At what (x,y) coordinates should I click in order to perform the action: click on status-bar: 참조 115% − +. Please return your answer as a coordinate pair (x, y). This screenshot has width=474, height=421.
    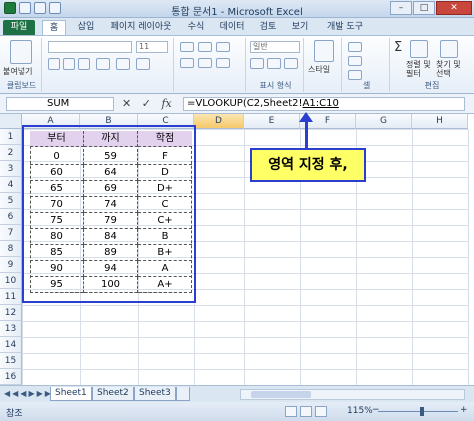
    Looking at the image, I should click on (237, 411).